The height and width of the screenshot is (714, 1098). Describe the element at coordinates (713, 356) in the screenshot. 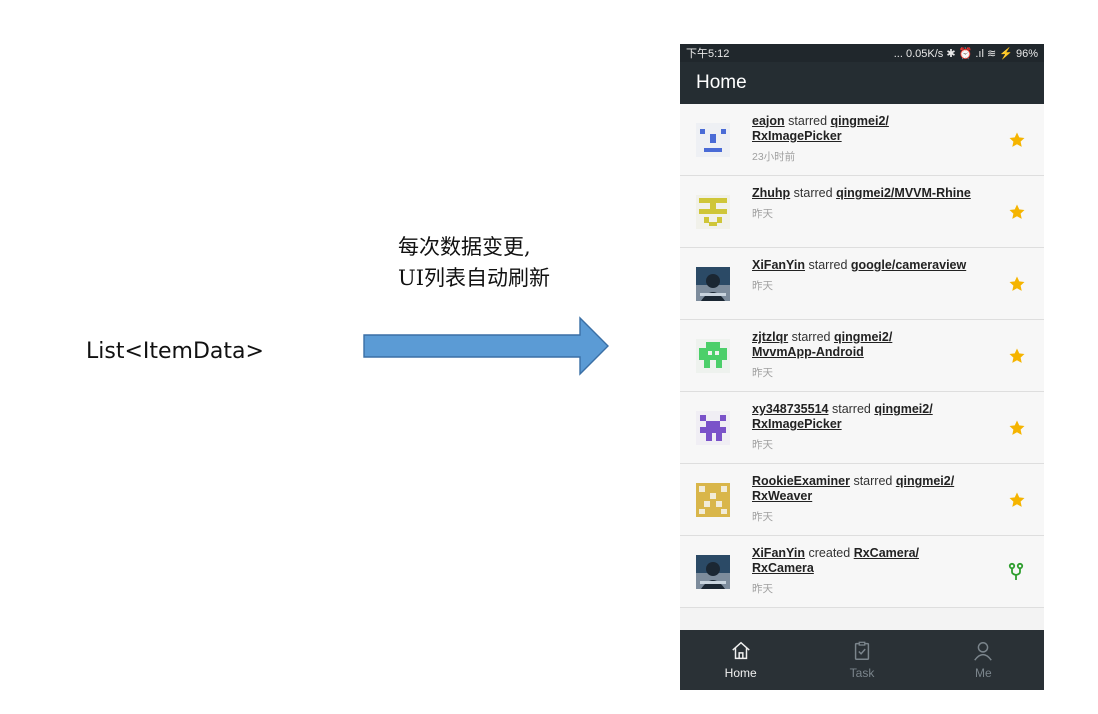

I see `identicon-green-avatar` at that location.